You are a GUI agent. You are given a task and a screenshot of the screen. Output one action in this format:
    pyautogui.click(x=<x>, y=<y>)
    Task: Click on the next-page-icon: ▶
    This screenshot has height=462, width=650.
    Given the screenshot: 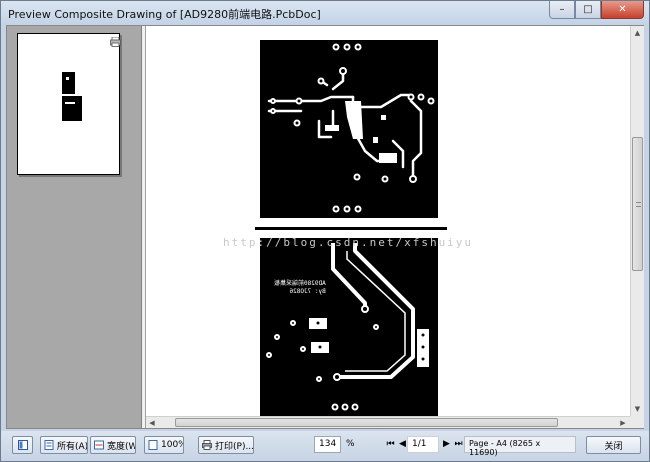 What is the action you would take?
    pyautogui.click(x=446, y=444)
    